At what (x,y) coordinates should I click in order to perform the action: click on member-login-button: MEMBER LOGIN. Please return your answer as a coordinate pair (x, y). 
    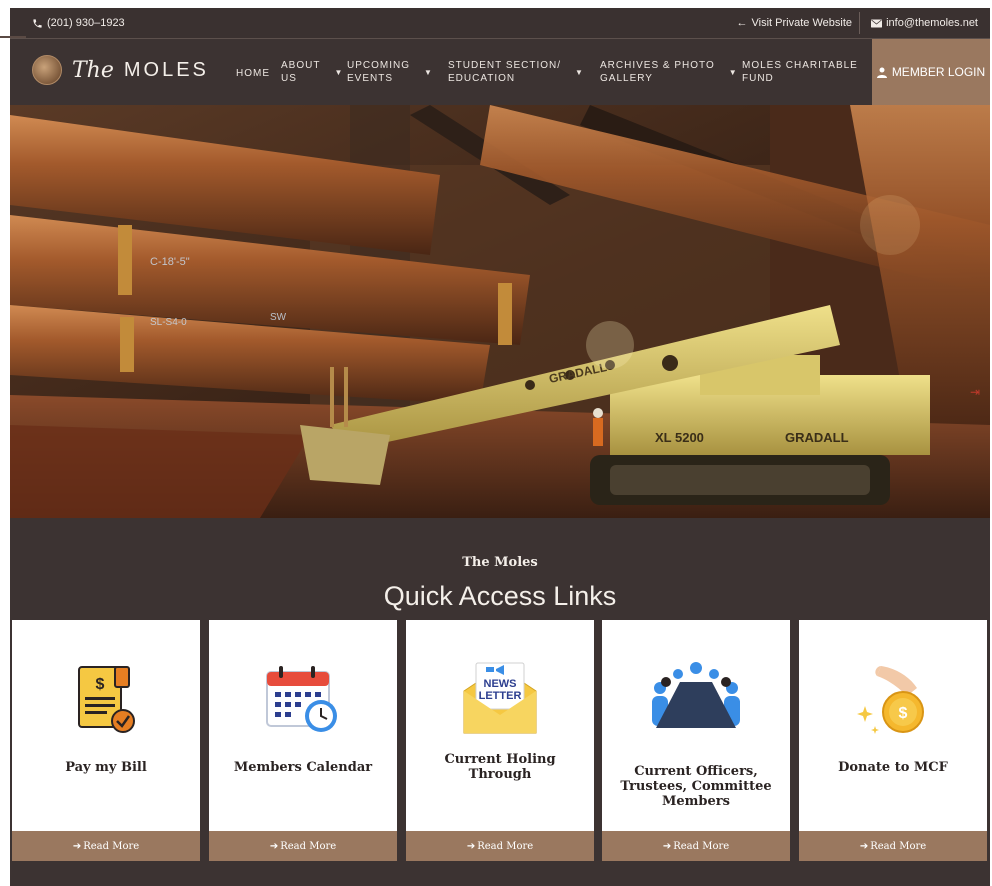
    Looking at the image, I should click on (931, 72).